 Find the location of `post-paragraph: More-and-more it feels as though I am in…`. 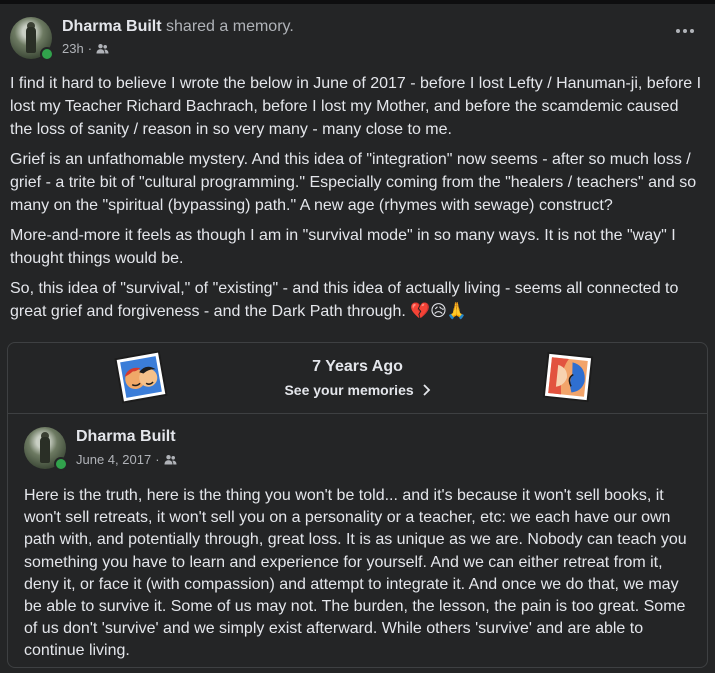

post-paragraph: More-and-more it feels as though I am in… is located at coordinates (343, 247).